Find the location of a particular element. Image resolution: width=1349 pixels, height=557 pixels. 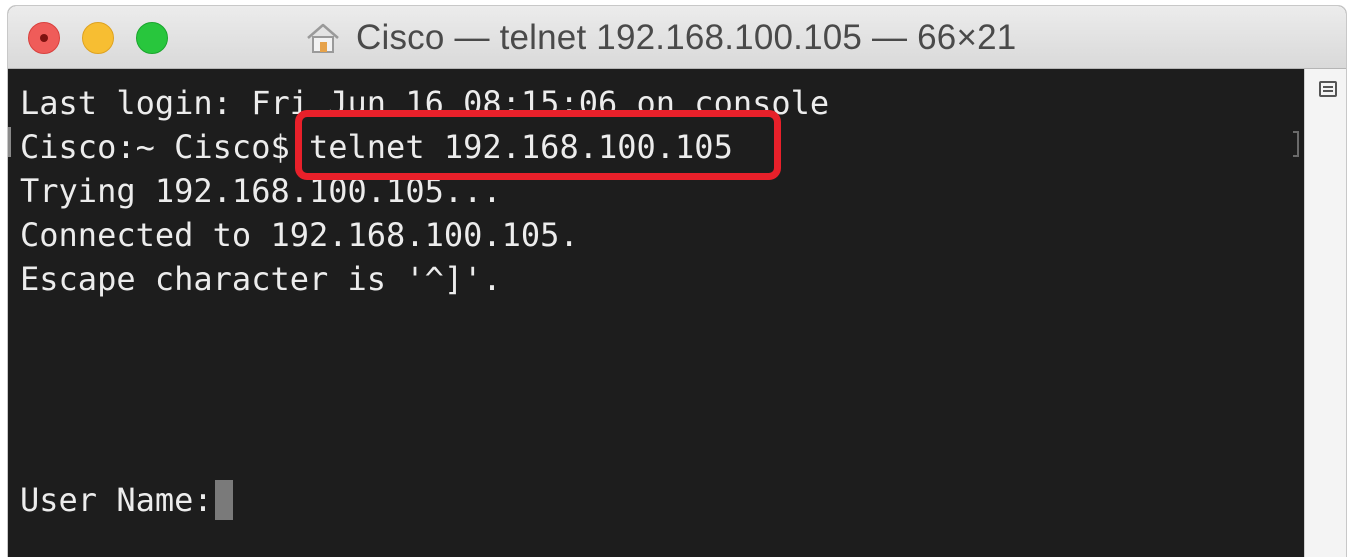

zoom-button is located at coordinates (152, 38).